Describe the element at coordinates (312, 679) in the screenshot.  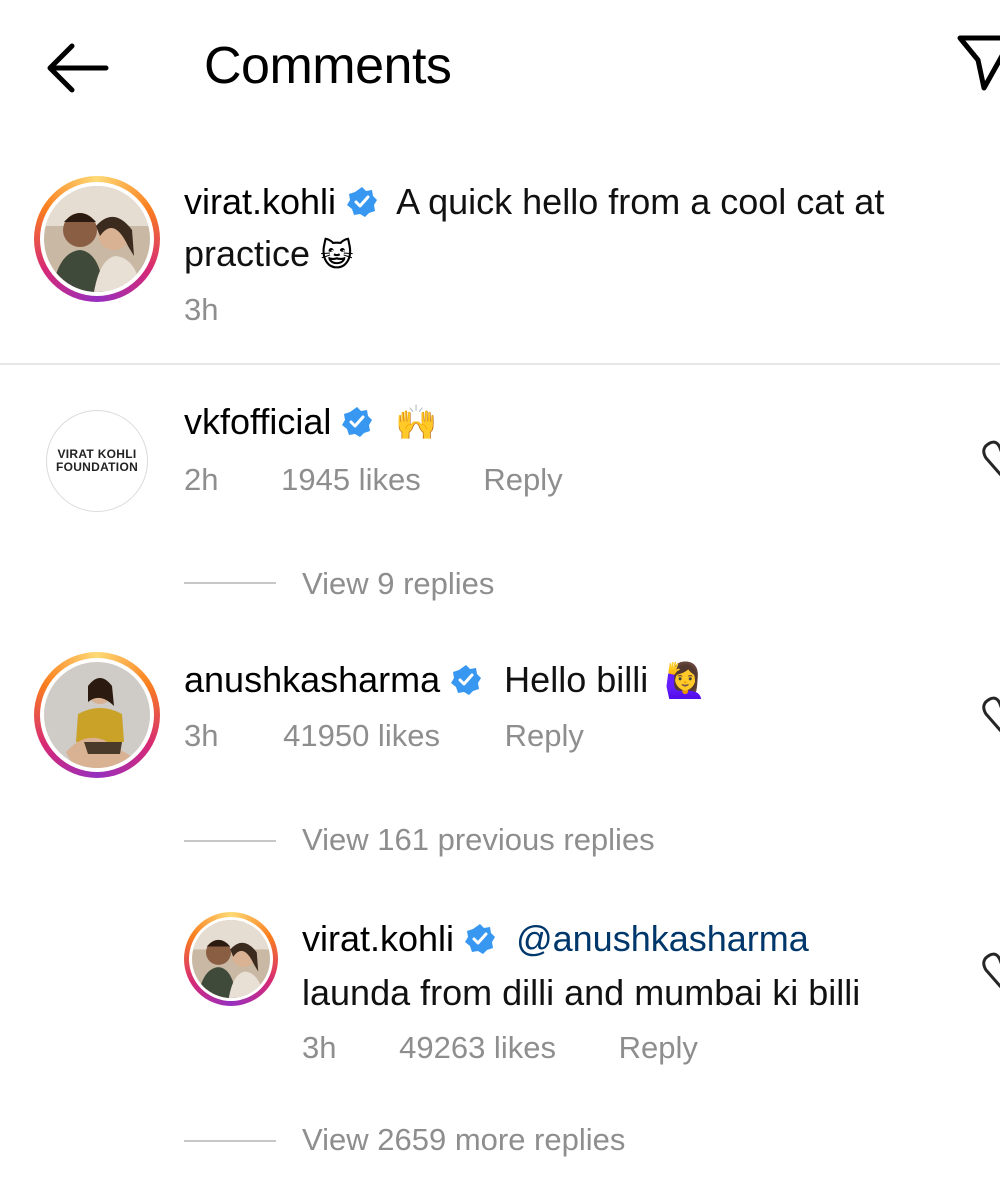
I see `comment-username: anushkasharma` at that location.